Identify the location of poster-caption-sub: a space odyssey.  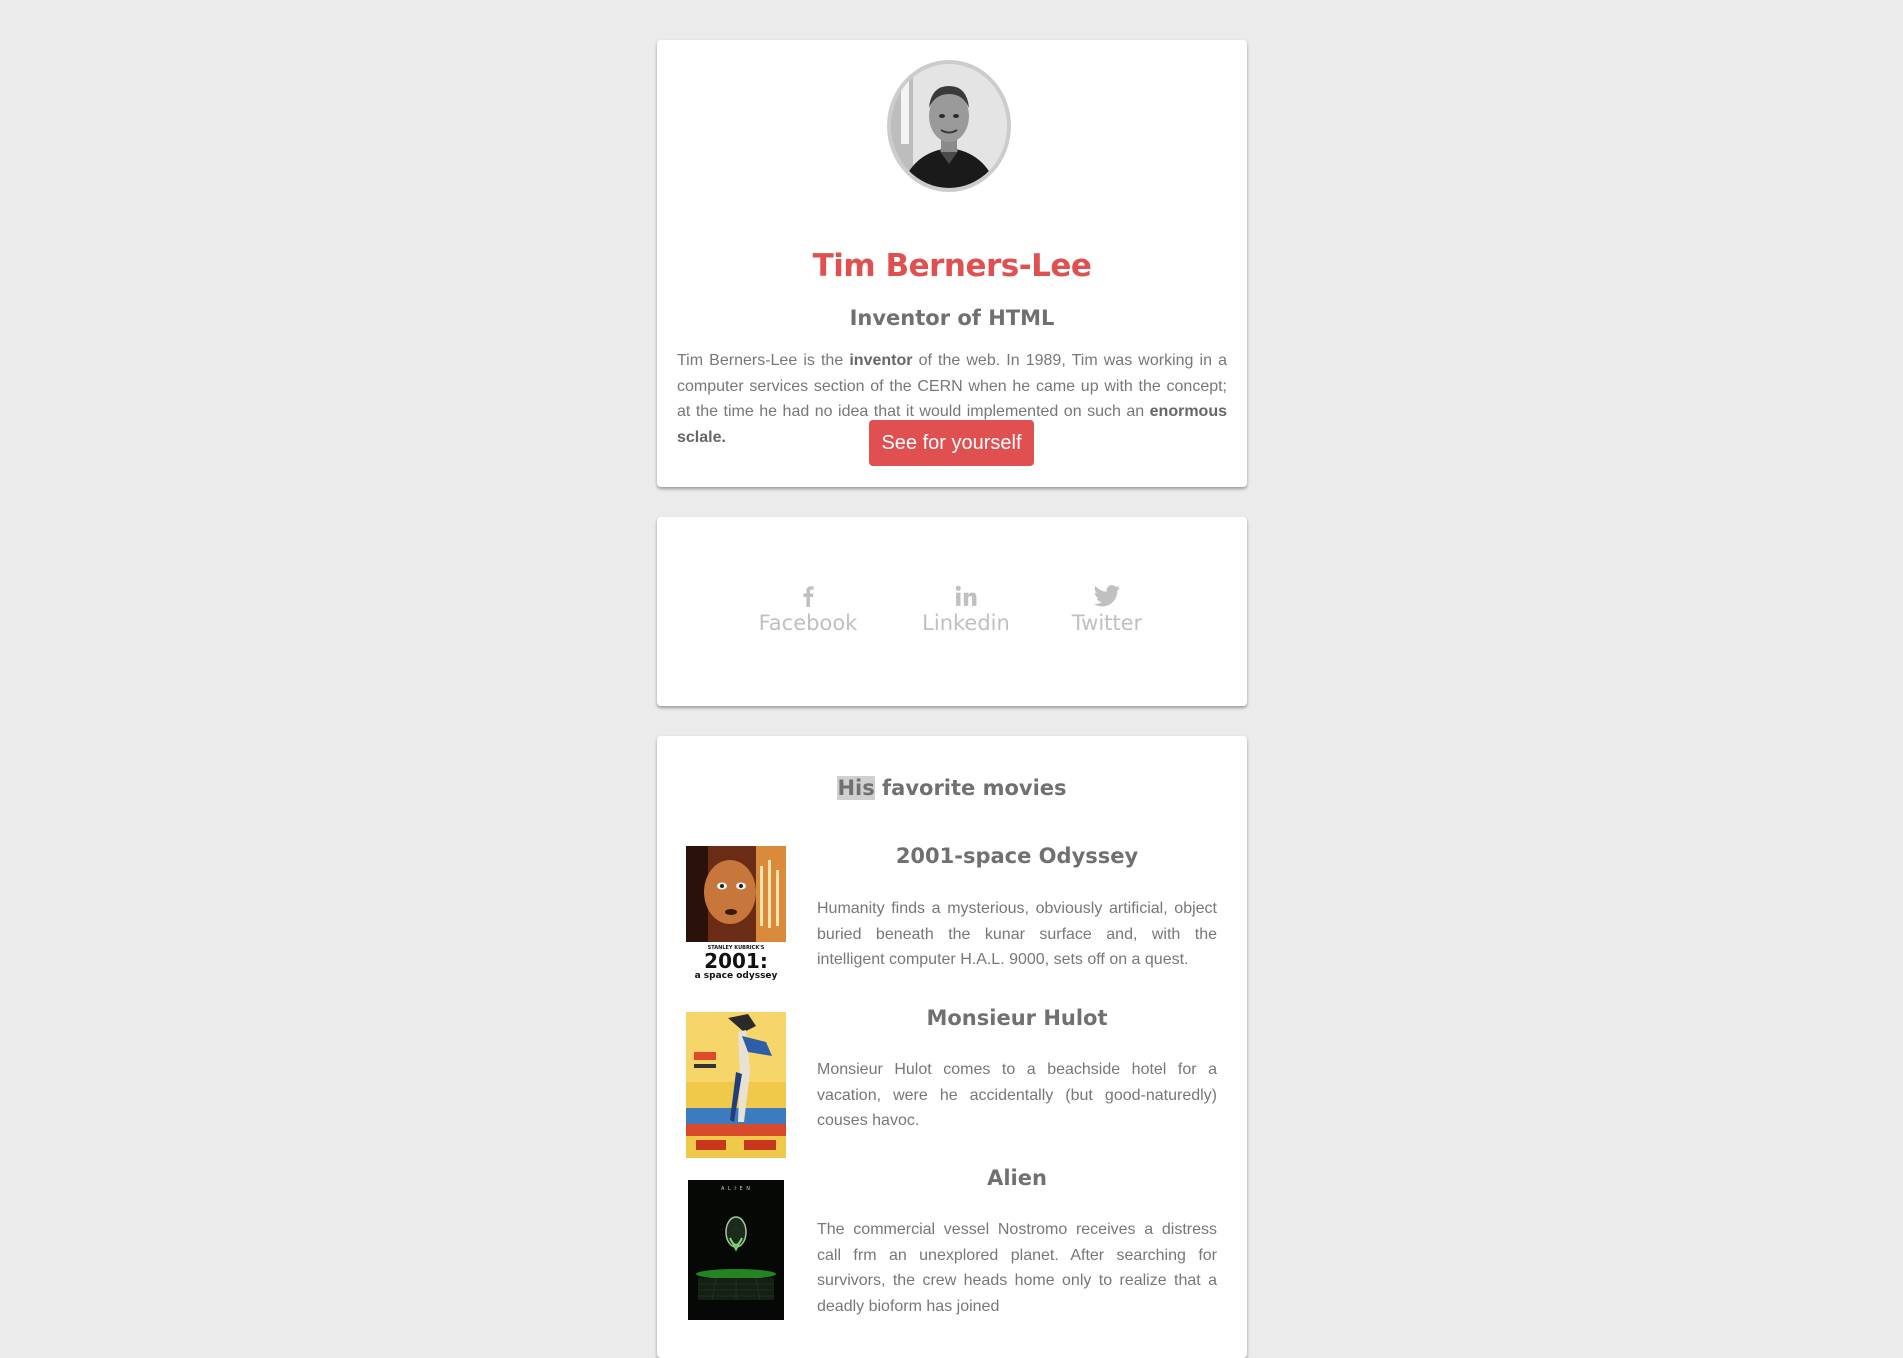
(736, 976).